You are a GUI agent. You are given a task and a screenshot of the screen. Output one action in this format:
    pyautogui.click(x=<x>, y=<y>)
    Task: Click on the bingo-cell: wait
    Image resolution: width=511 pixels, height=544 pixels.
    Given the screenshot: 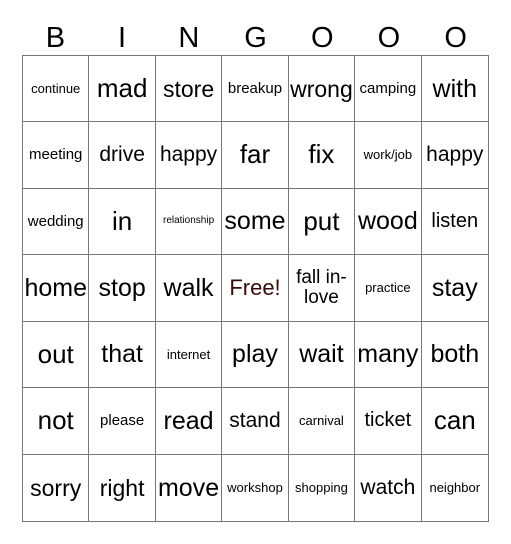 What is the action you would take?
    pyautogui.click(x=322, y=355)
    